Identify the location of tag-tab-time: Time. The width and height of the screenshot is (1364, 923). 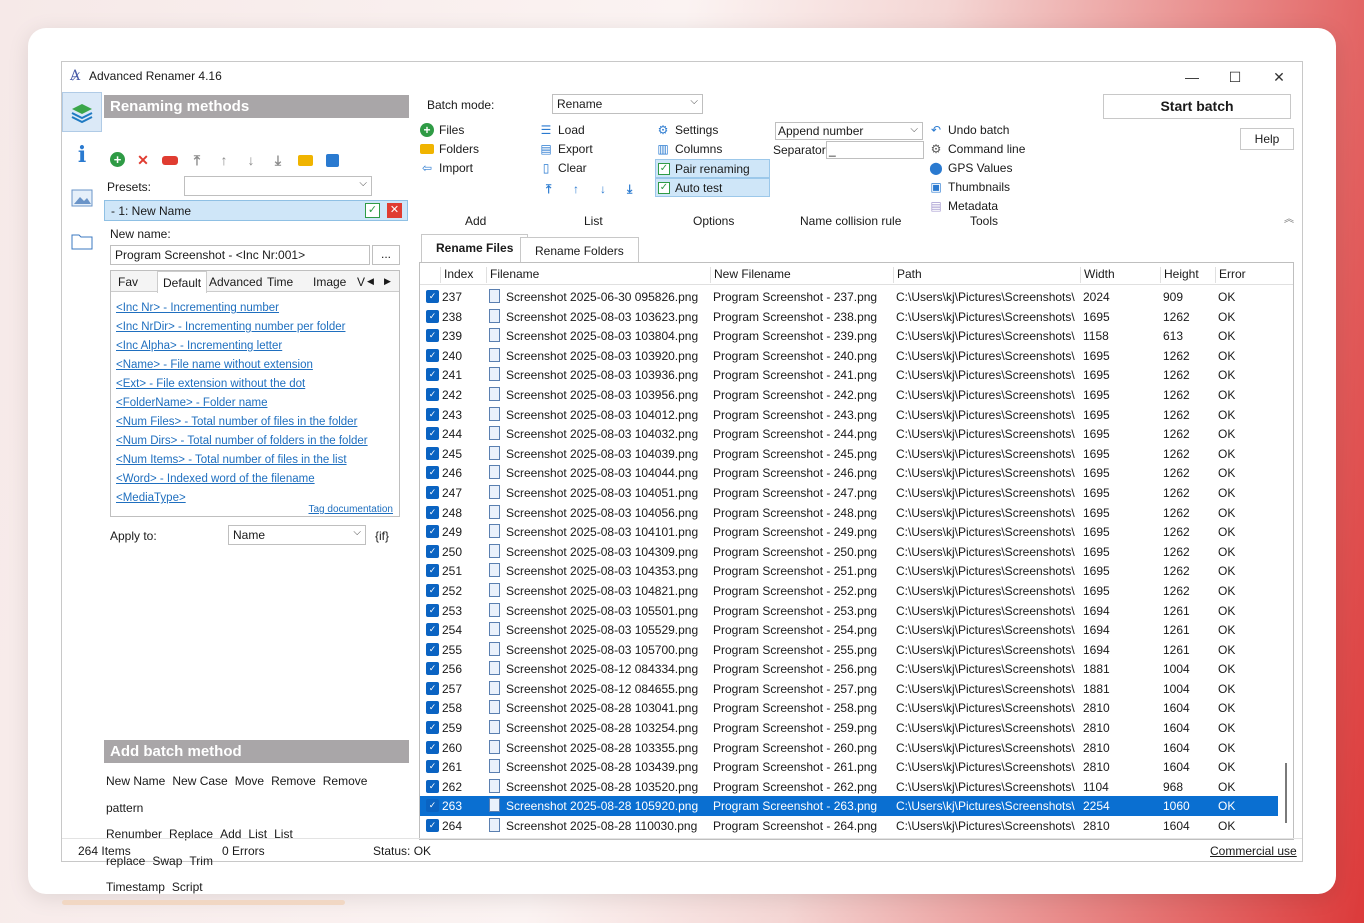
(280, 281).